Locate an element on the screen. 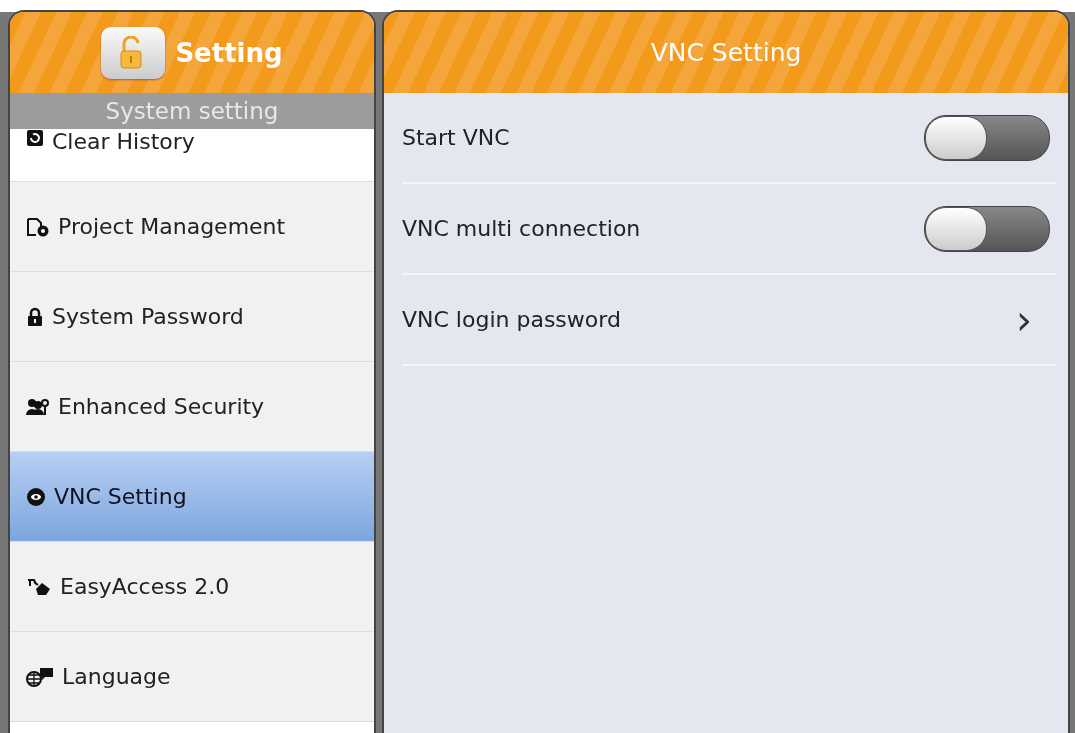 The height and width of the screenshot is (733, 1075). sidebar-item: System Password is located at coordinates (192, 317).